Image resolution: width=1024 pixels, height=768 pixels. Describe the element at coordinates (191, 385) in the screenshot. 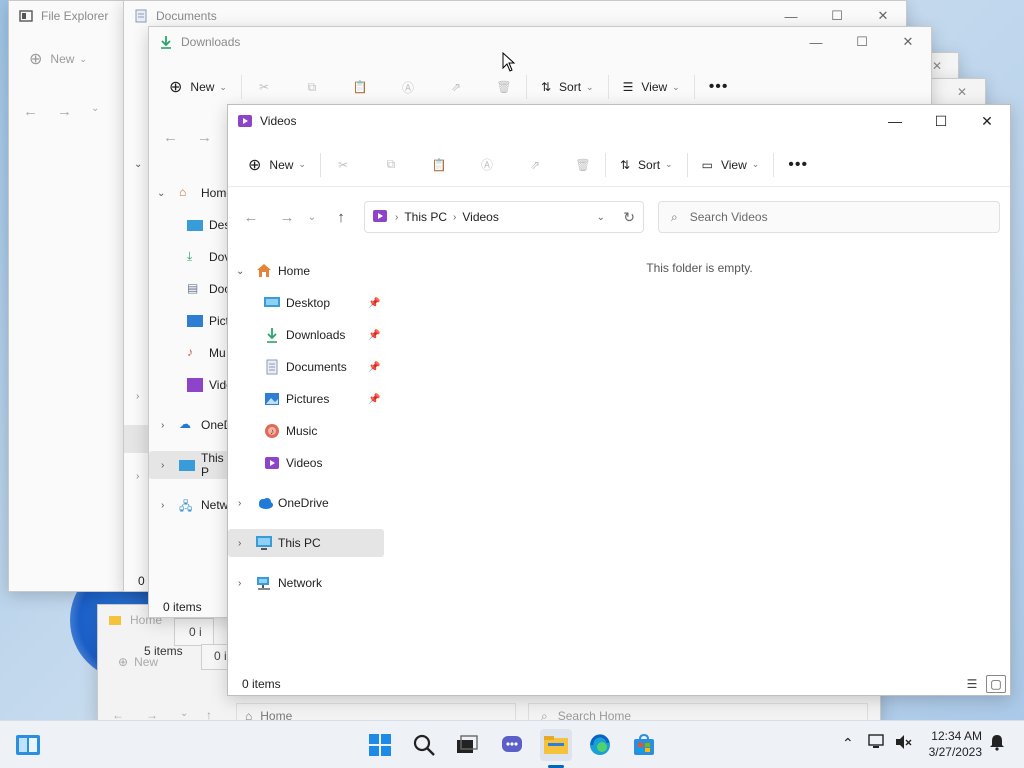

I see `nav-videos: Vide` at that location.